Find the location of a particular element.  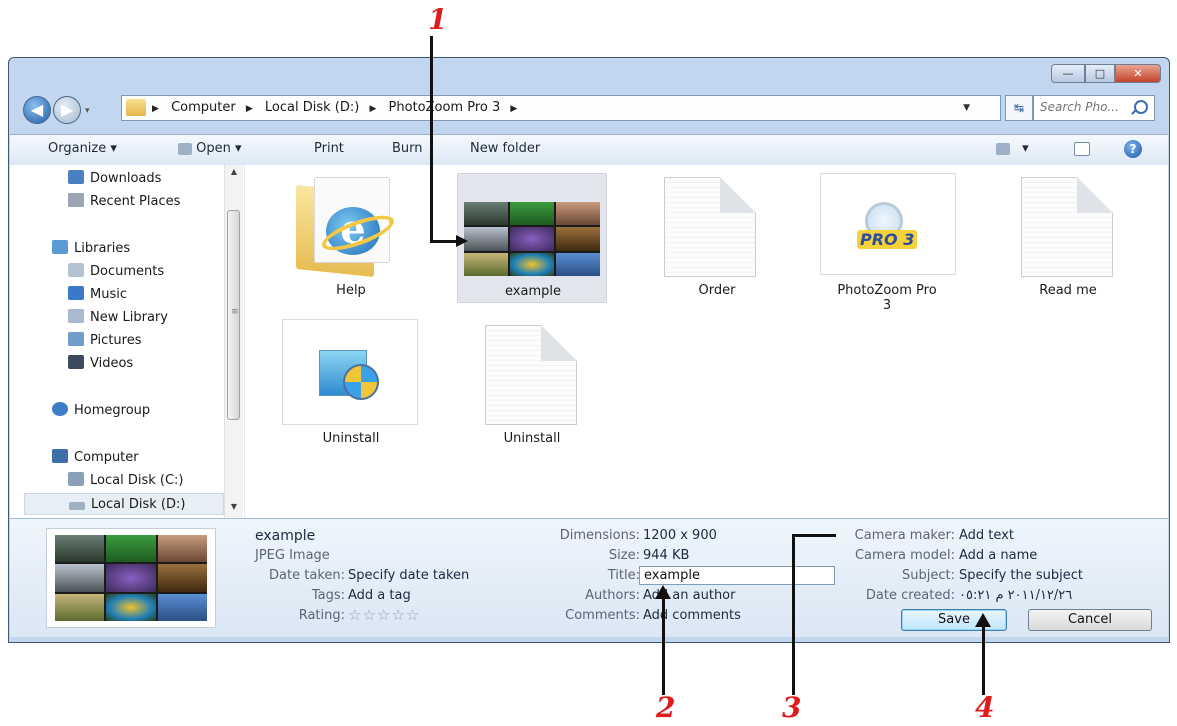

subject-value: Specify the subject is located at coordinates (1021, 575).